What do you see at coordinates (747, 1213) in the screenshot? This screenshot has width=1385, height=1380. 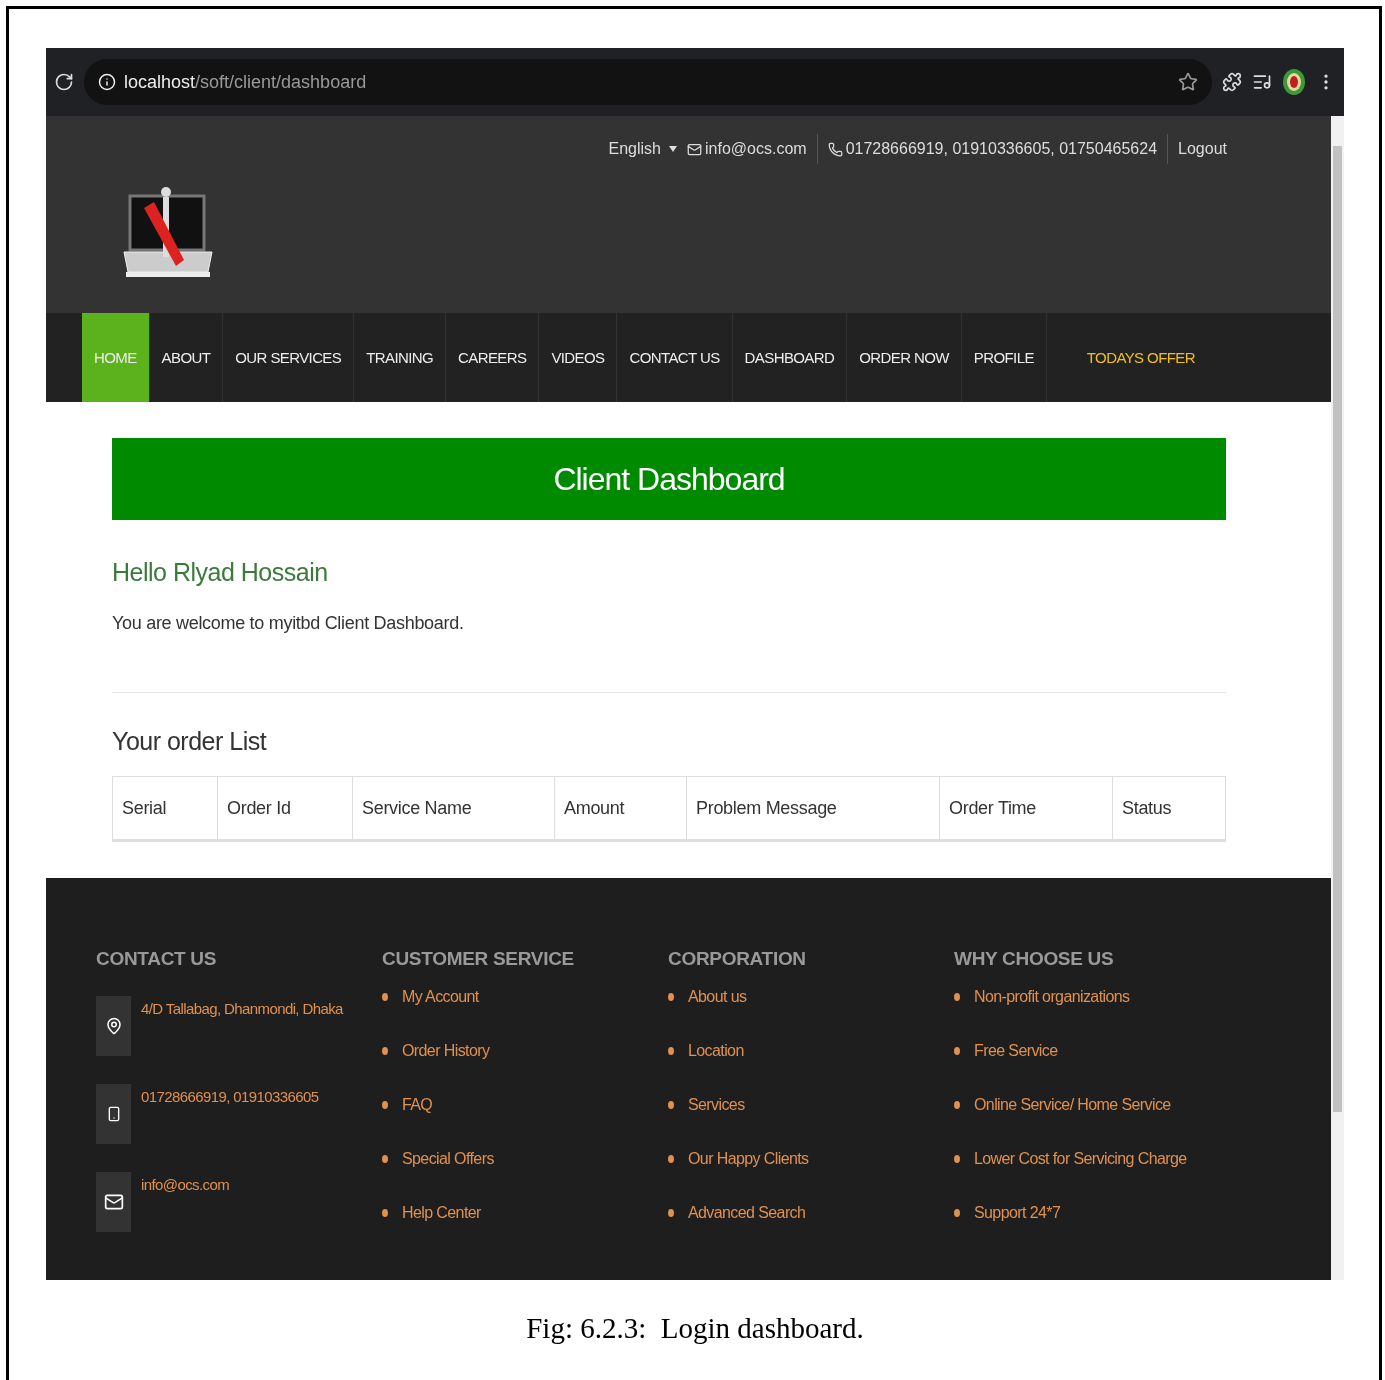 I see `footer-link: Advanced Search` at bounding box center [747, 1213].